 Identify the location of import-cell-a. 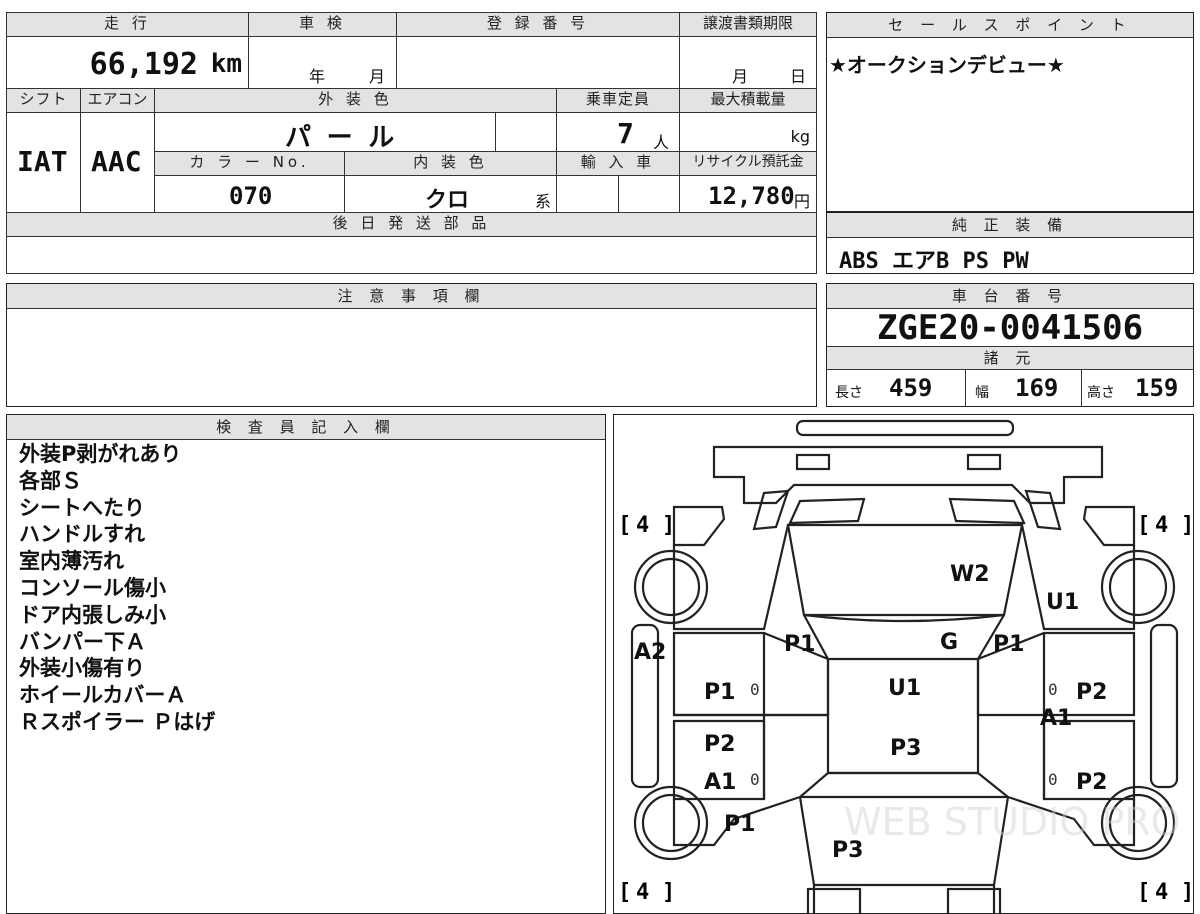
(587, 194).